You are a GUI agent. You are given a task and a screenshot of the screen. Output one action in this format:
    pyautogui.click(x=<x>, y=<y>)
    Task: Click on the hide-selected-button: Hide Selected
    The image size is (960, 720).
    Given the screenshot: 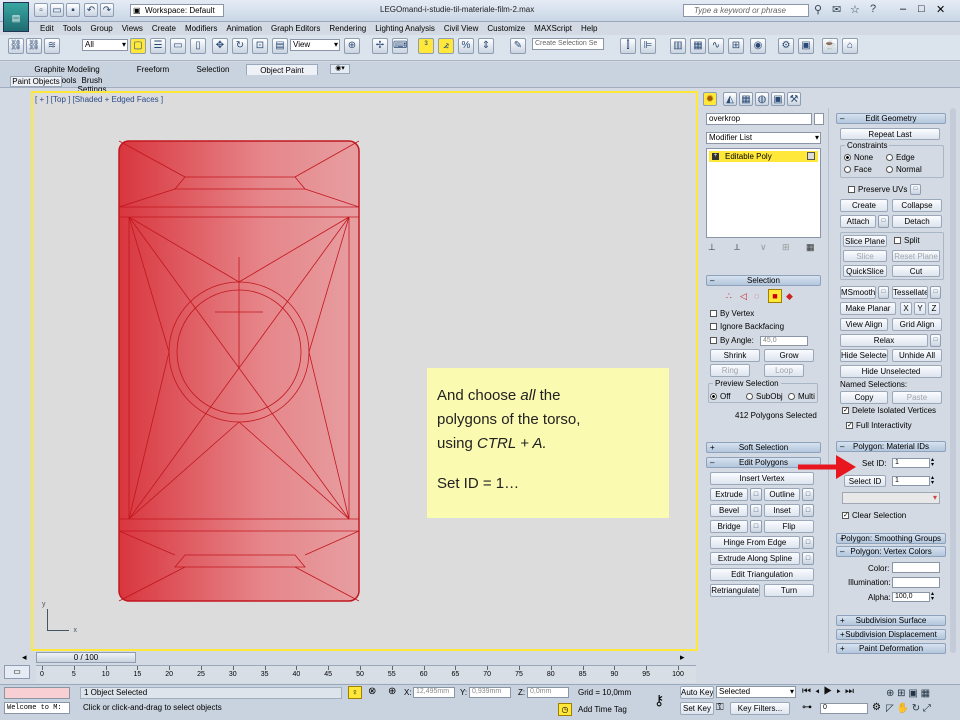 What is the action you would take?
    pyautogui.click(x=864, y=355)
    